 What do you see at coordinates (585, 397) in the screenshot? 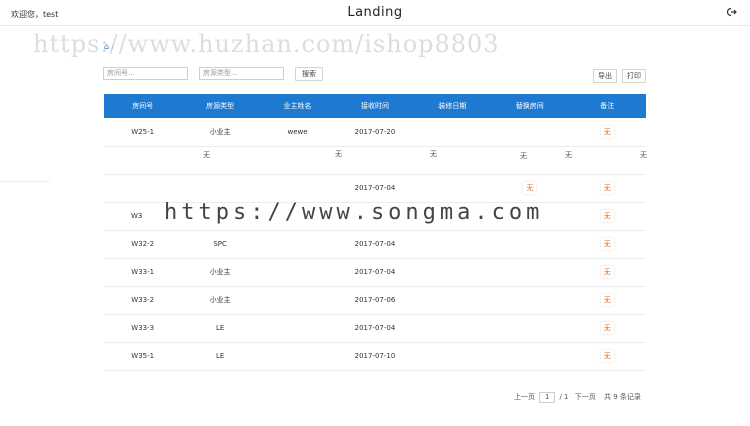
I see `next-page-link: 下一页` at bounding box center [585, 397].